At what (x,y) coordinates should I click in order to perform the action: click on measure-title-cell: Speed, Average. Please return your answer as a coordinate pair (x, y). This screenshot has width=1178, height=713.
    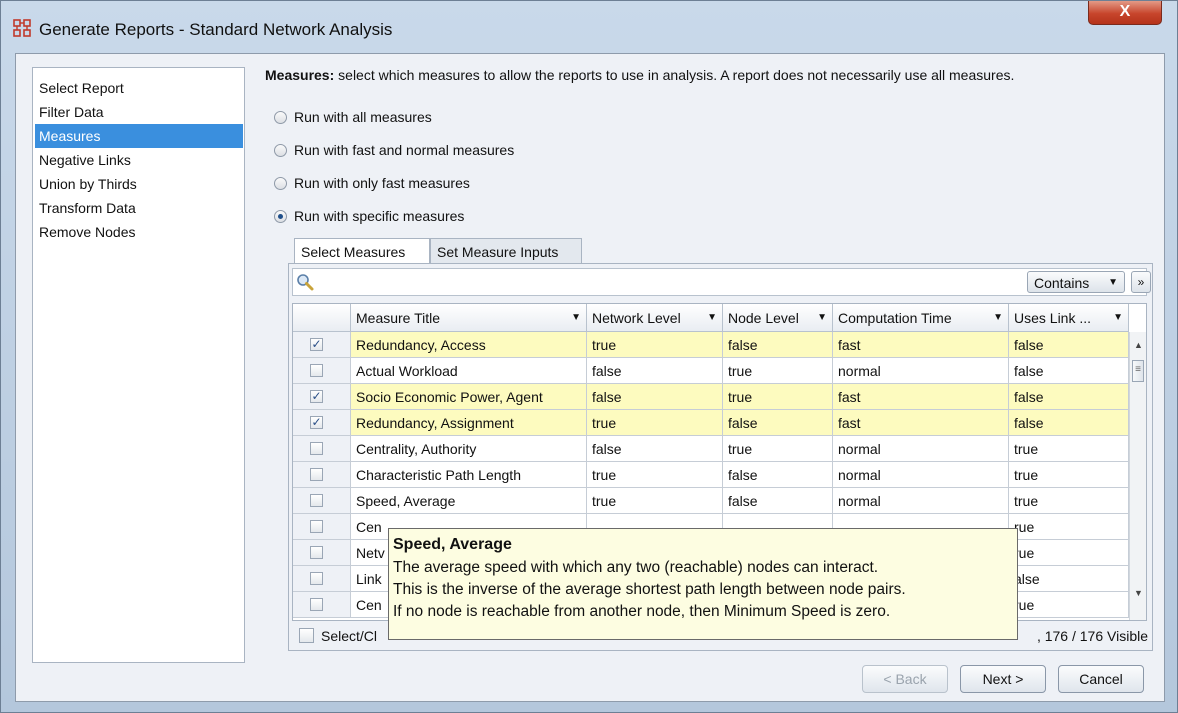
    Looking at the image, I should click on (469, 501).